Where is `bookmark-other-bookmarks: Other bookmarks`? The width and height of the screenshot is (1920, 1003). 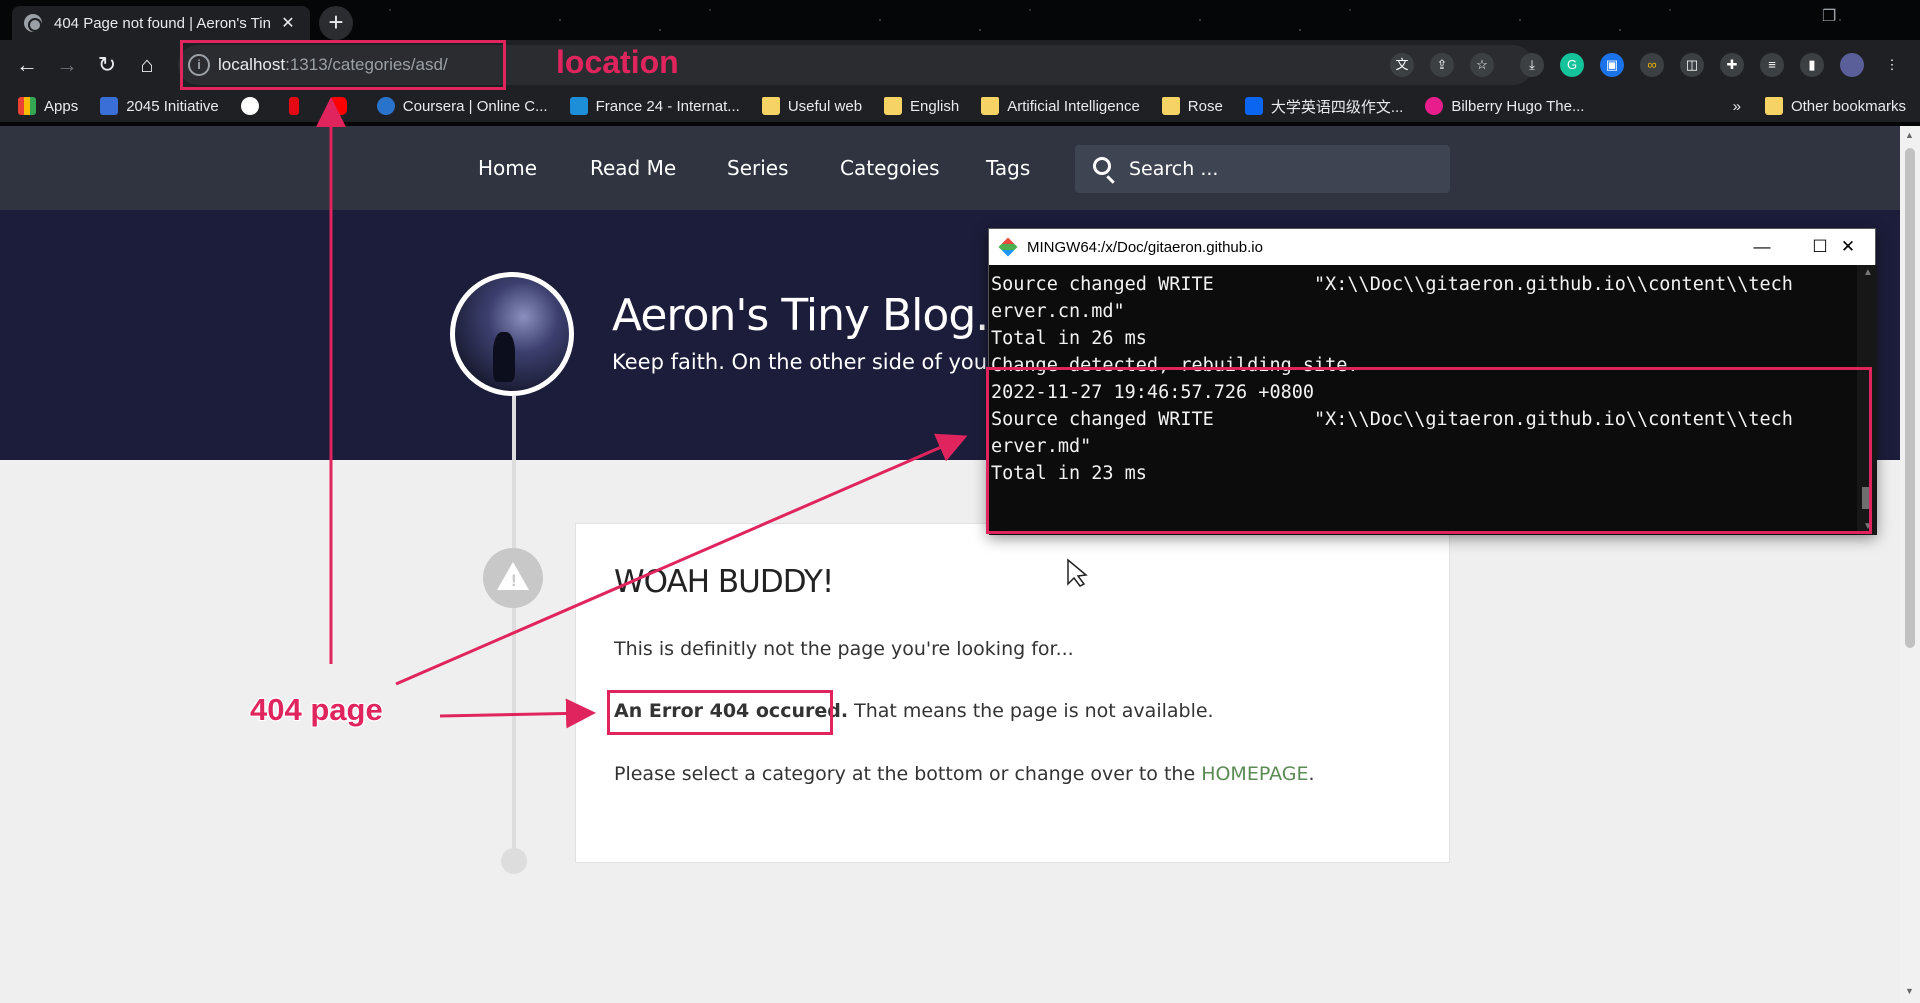 bookmark-other-bookmarks: Other bookmarks is located at coordinates (1835, 106).